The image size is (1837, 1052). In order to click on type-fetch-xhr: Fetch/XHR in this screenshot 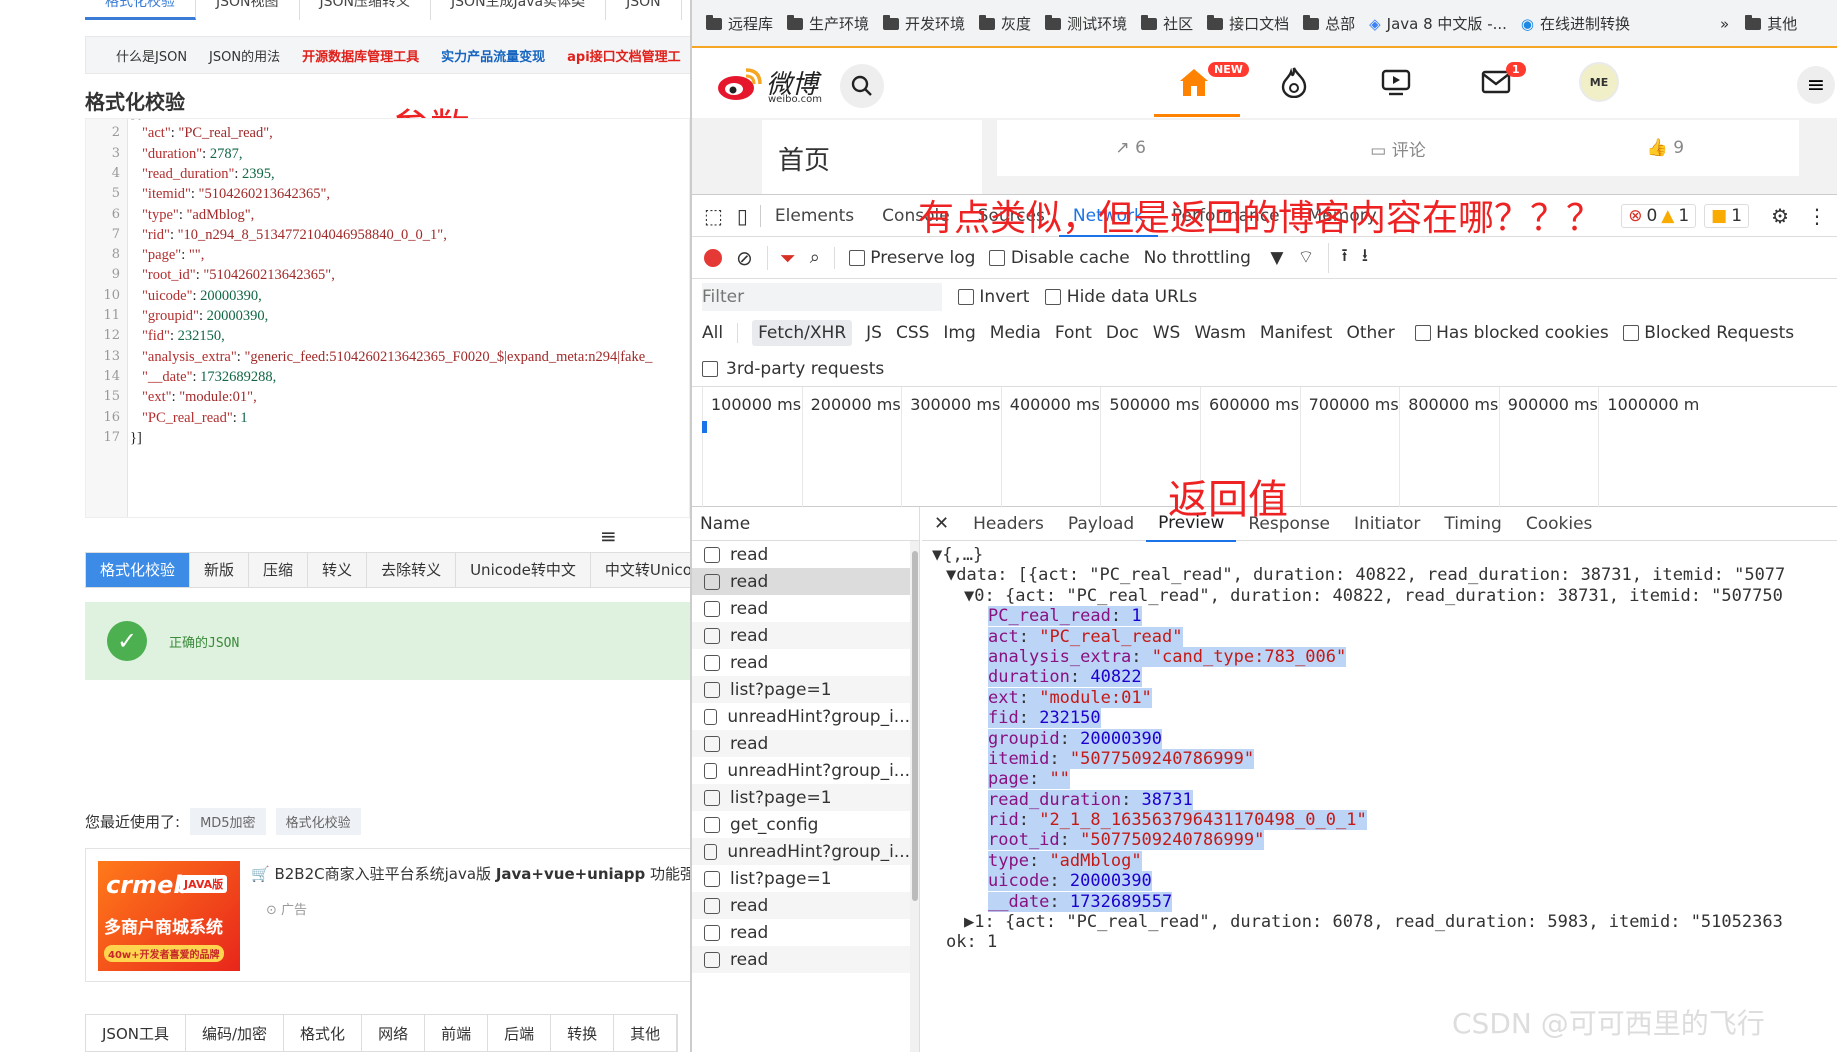, I will do `click(802, 333)`.